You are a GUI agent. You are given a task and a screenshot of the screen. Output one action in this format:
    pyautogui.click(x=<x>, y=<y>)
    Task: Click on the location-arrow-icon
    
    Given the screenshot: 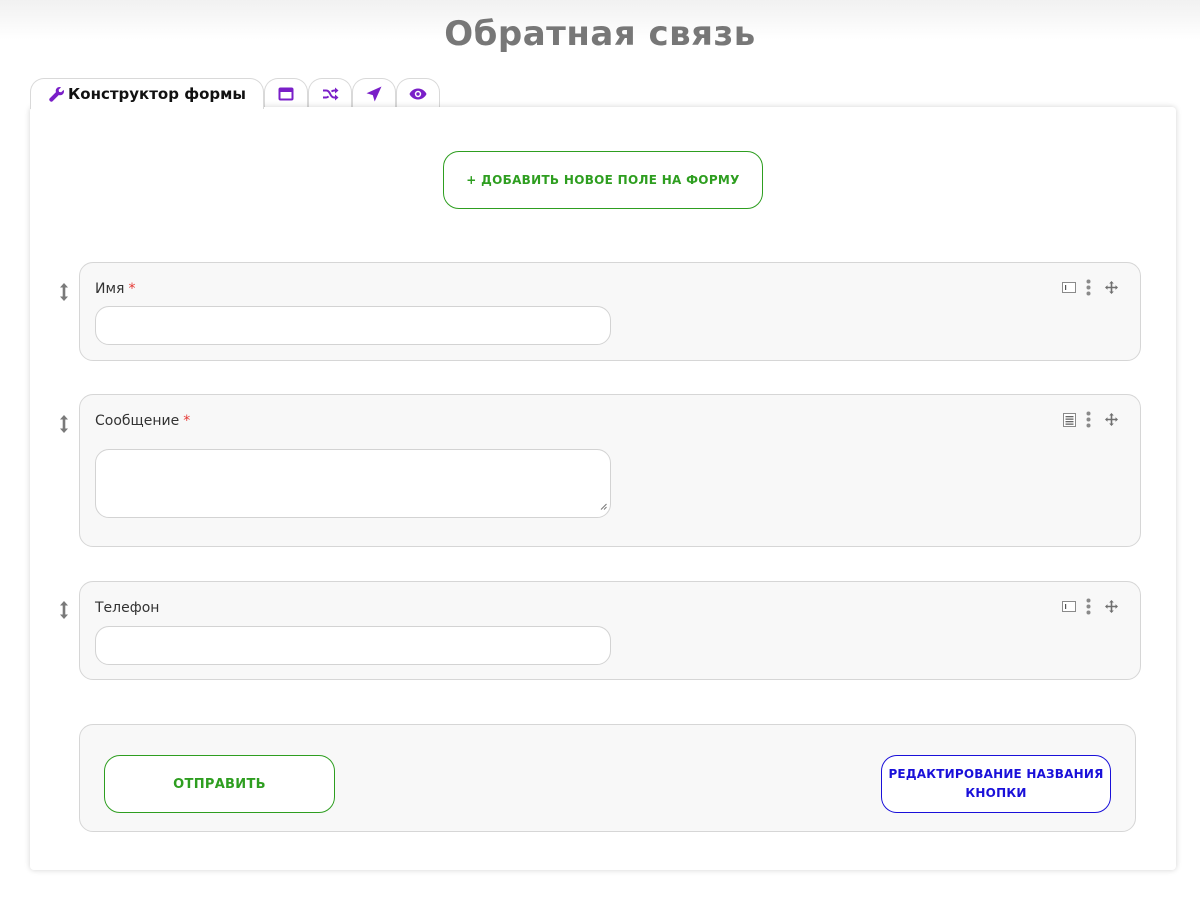 What is the action you would take?
    pyautogui.click(x=374, y=94)
    